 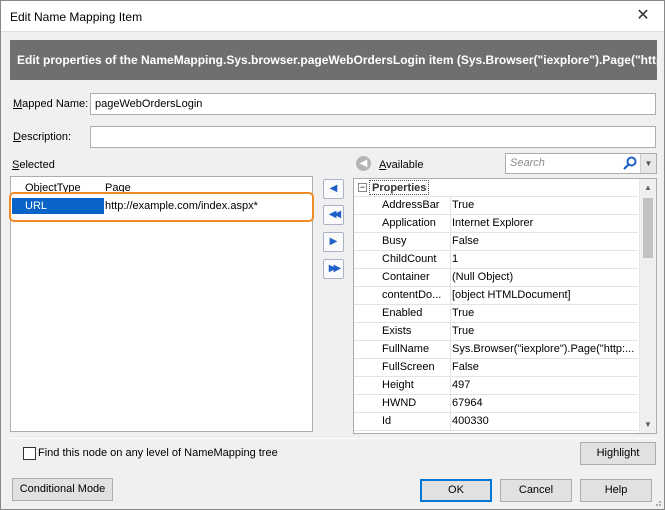 I want to click on property-row: AddressBar True, so click(x=496, y=206).